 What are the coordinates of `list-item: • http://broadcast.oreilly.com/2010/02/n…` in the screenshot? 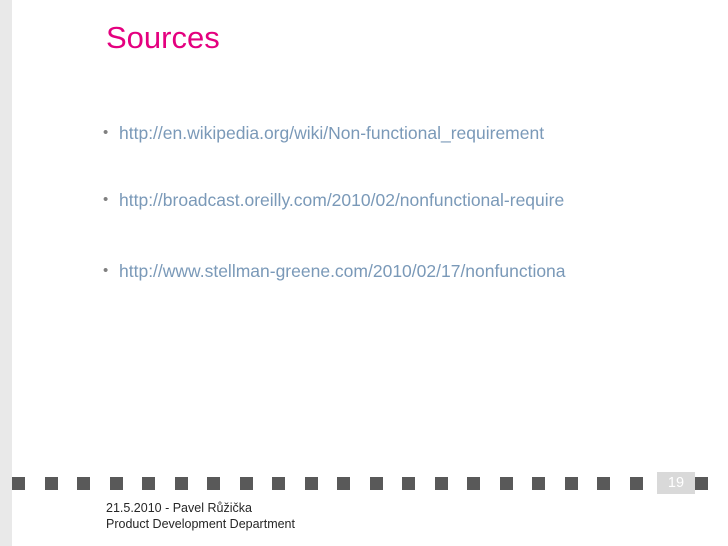 It's located at (413, 200).